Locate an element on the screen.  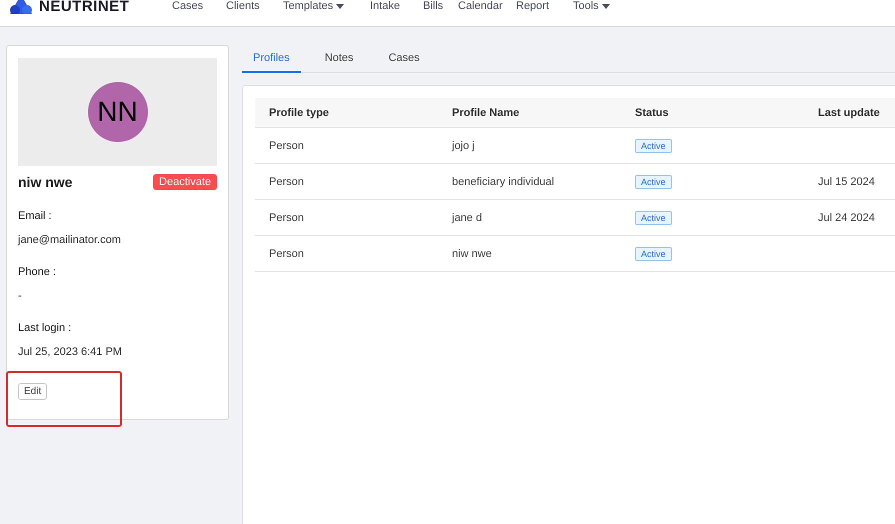
nav-link: Intake is located at coordinates (396, 6).